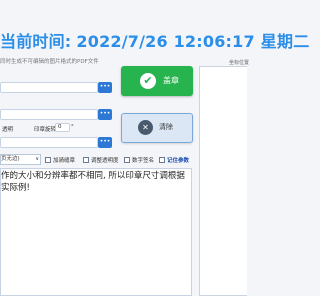 The width and height of the screenshot is (320, 296). Describe the element at coordinates (49, 142) in the screenshot. I see `output-folder-input` at that location.